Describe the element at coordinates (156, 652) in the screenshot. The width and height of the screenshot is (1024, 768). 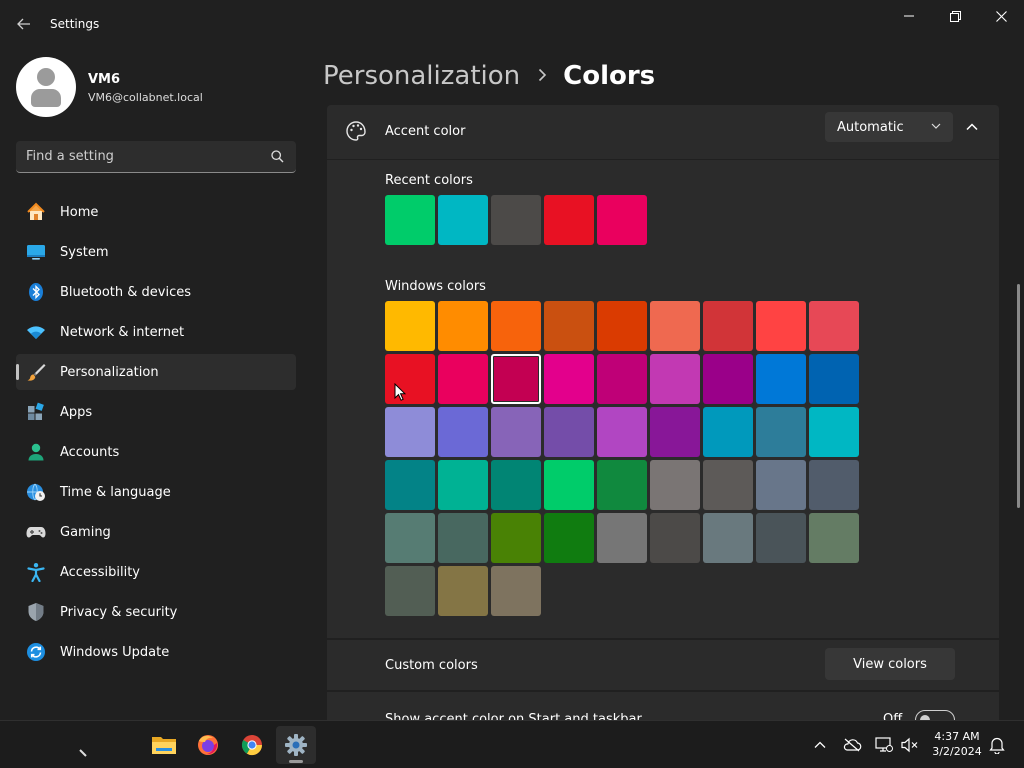
I see `sidebar-item-windows-update: Windows Update` at that location.